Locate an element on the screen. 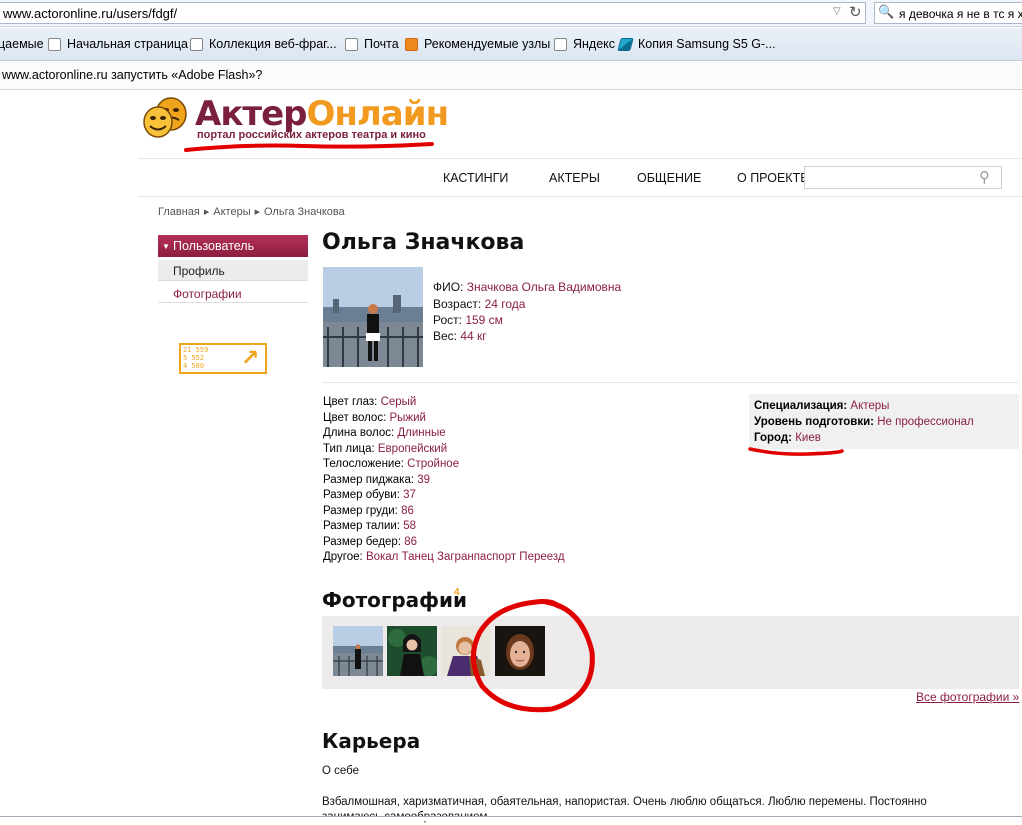 The width and height of the screenshot is (1022, 825). window-bottom-border is located at coordinates (511, 818).